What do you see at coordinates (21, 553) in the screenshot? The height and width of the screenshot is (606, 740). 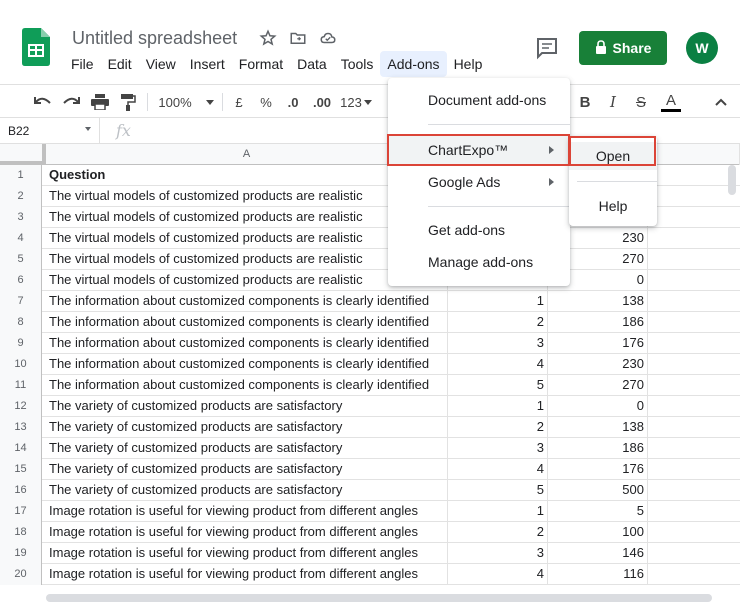 I see `row-number: 19` at bounding box center [21, 553].